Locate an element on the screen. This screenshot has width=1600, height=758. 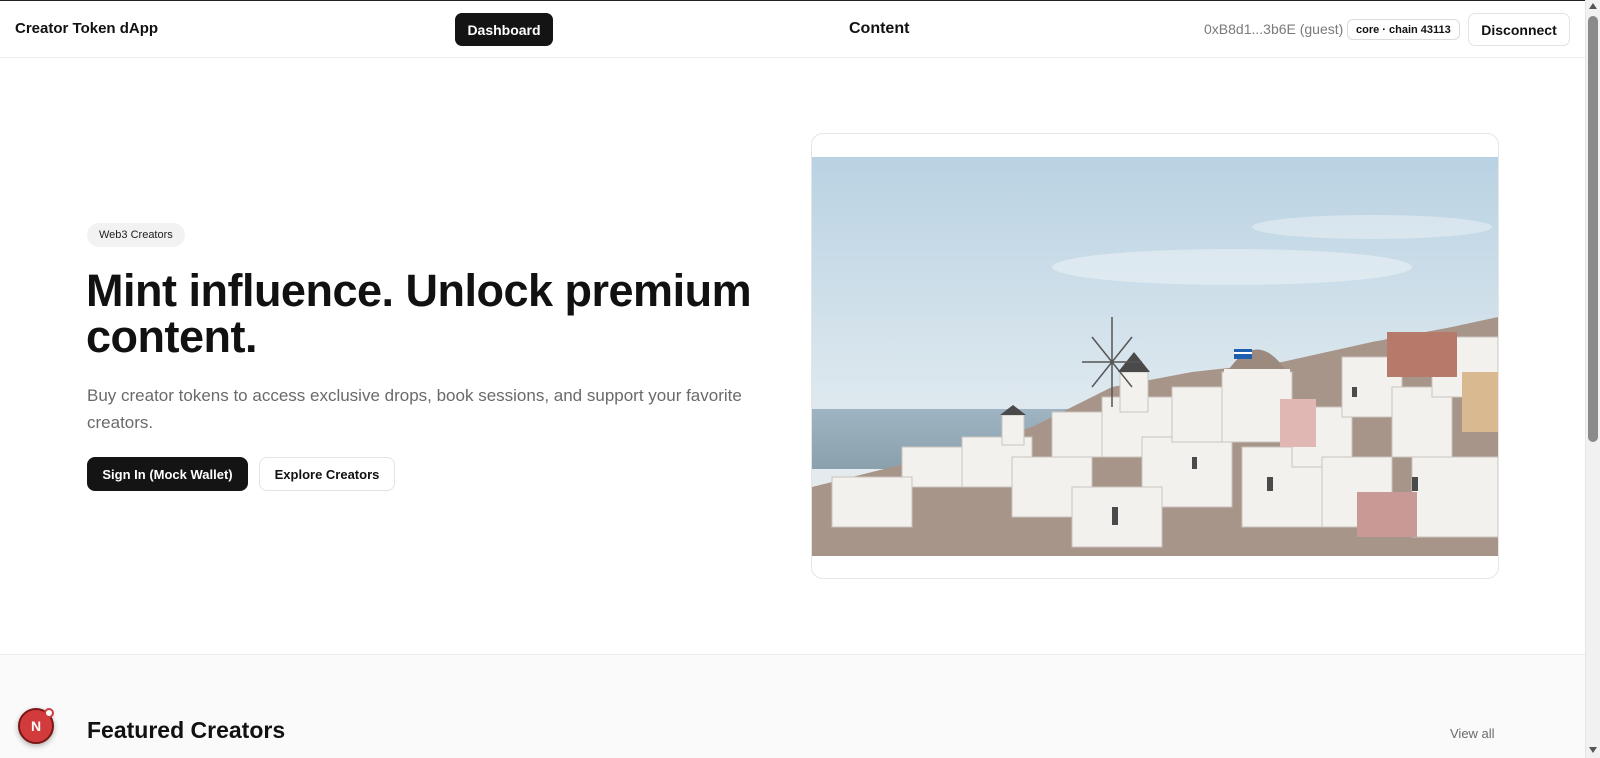
view-all-link: View all is located at coordinates (1472, 733).